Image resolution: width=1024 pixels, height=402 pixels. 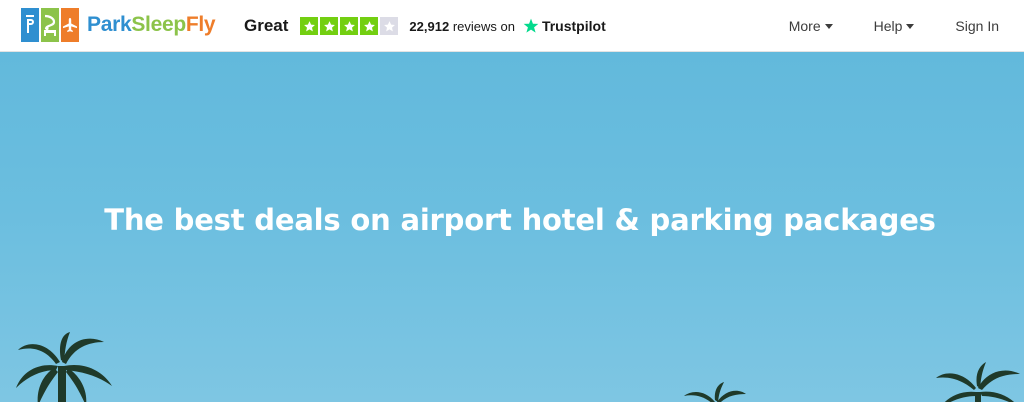 I want to click on bed-icon, so click(x=50, y=25).